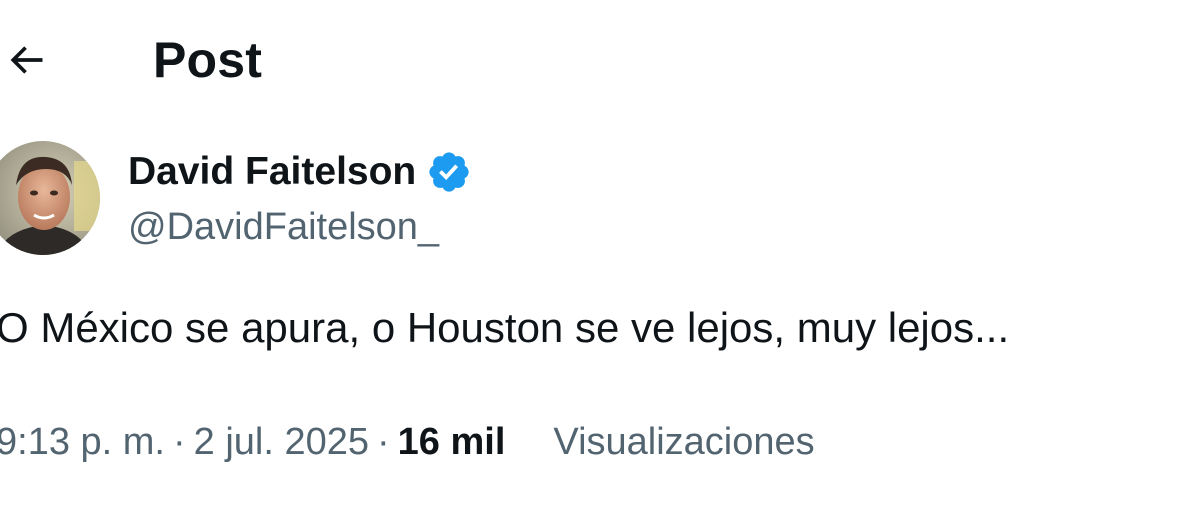 The height and width of the screenshot is (514, 1200). What do you see at coordinates (684, 442) in the screenshot?
I see `views-label: Visualizaciones` at bounding box center [684, 442].